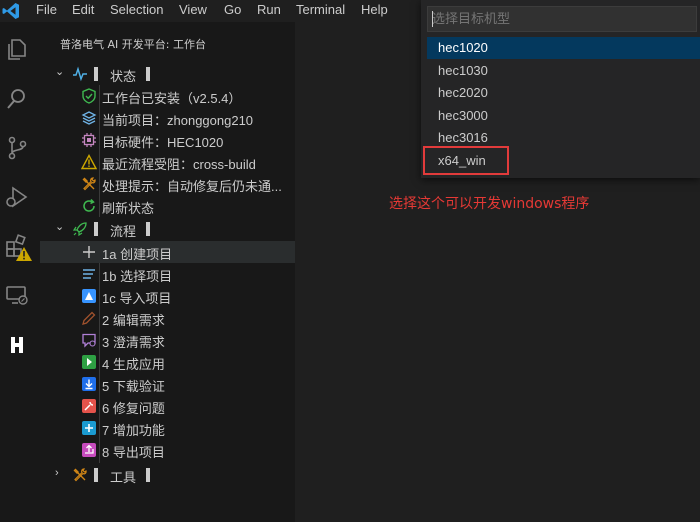 This screenshot has height=522, width=700. What do you see at coordinates (89, 362) in the screenshot?
I see `play-icon` at bounding box center [89, 362].